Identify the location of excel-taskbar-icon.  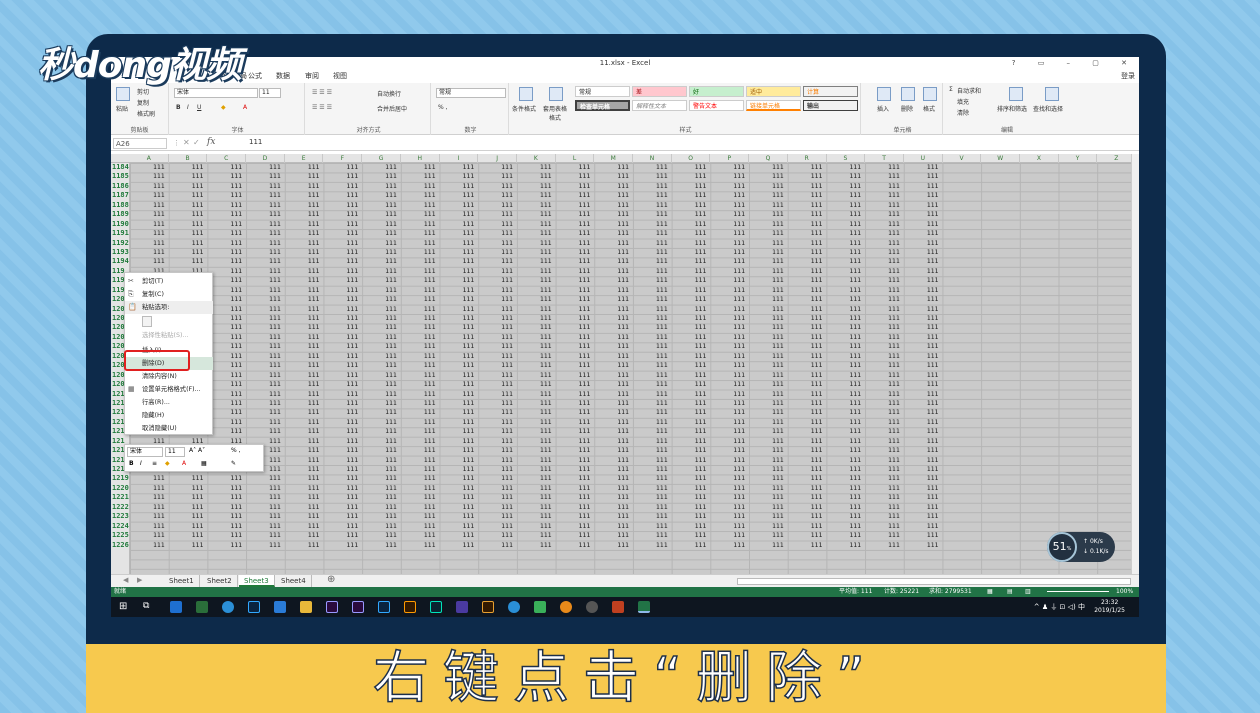
(644, 607).